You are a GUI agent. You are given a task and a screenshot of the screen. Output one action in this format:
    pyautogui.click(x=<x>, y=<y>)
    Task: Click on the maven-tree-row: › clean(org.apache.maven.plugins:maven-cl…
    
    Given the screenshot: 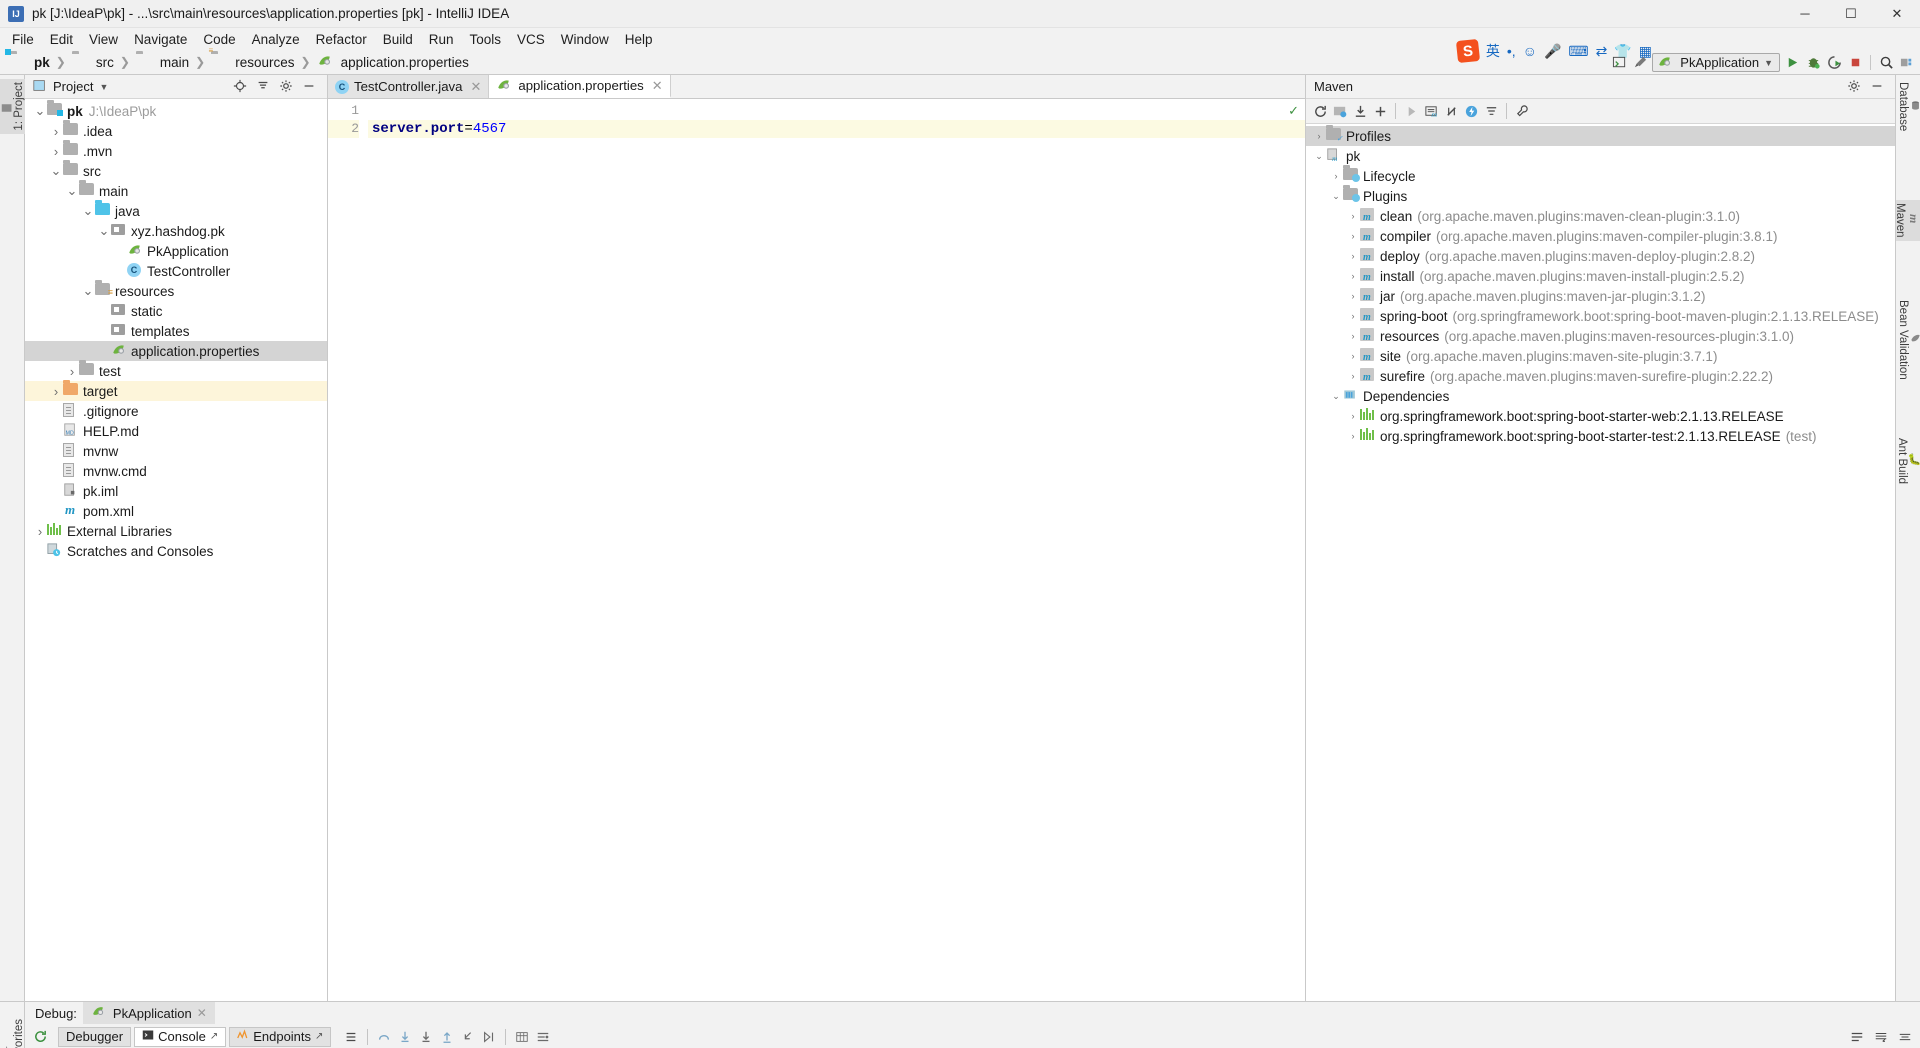 What is the action you would take?
    pyautogui.click(x=1600, y=216)
    